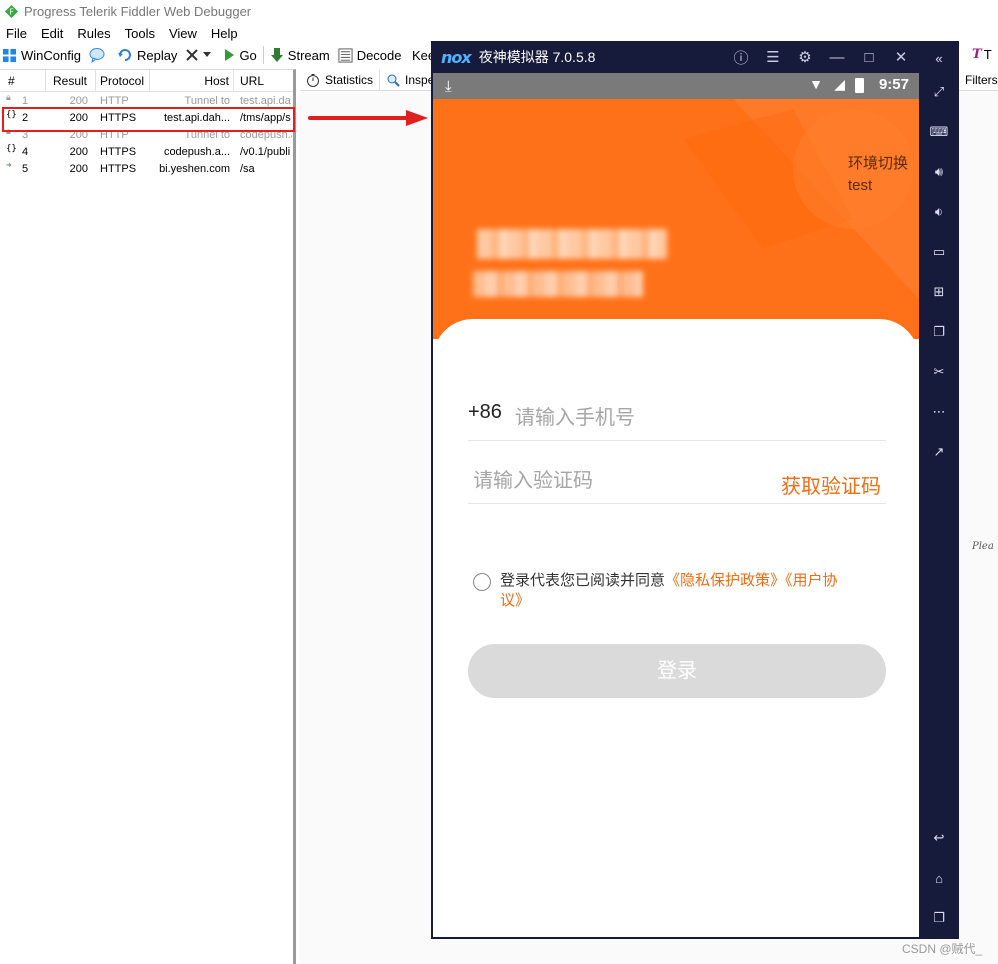  I want to click on menu-rules: Rules, so click(93, 33).